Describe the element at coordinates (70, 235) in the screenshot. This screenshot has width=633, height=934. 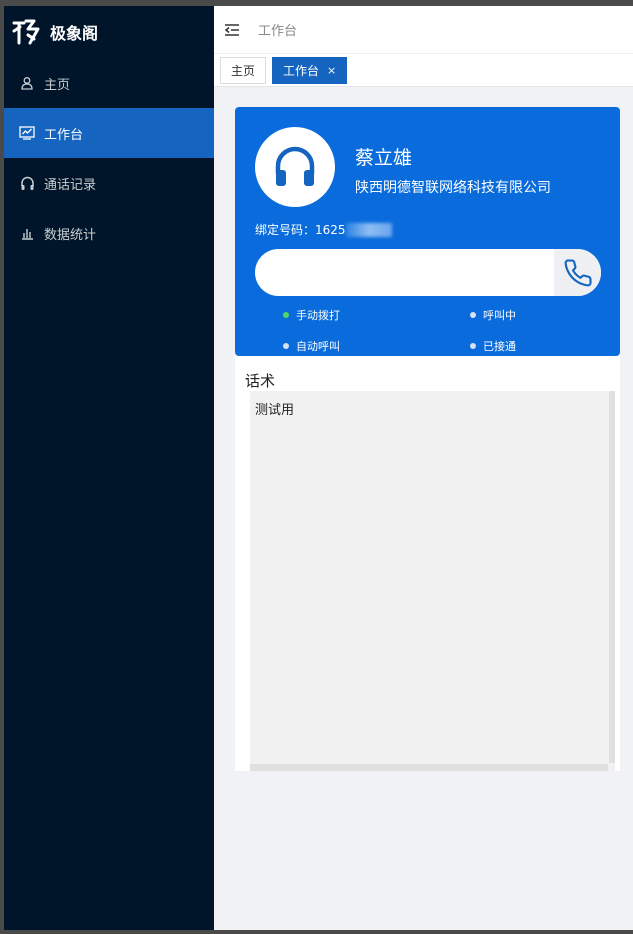
I see `sidebar-item-label: 数据统计` at that location.